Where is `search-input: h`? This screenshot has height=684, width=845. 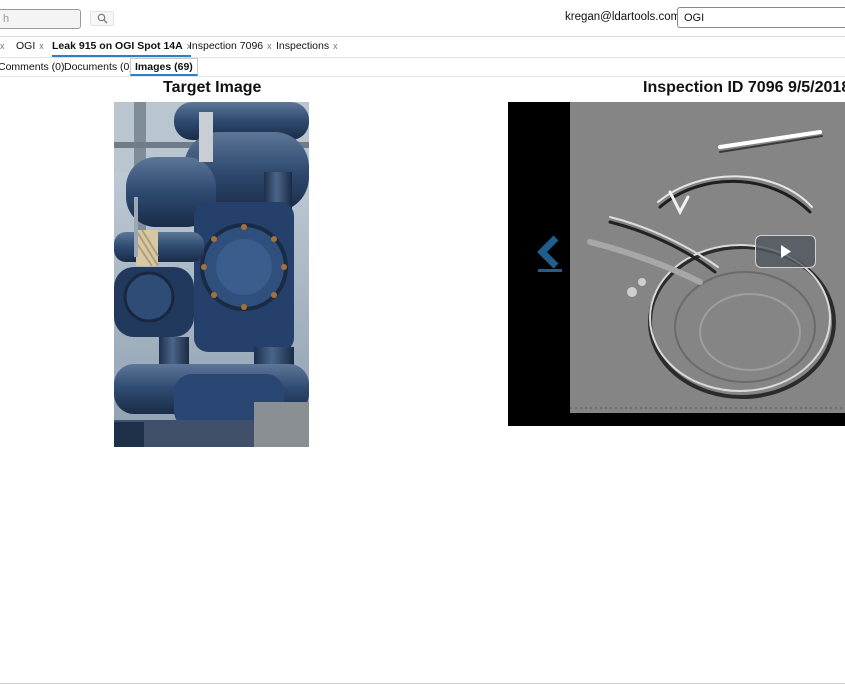 search-input: h is located at coordinates (40, 19).